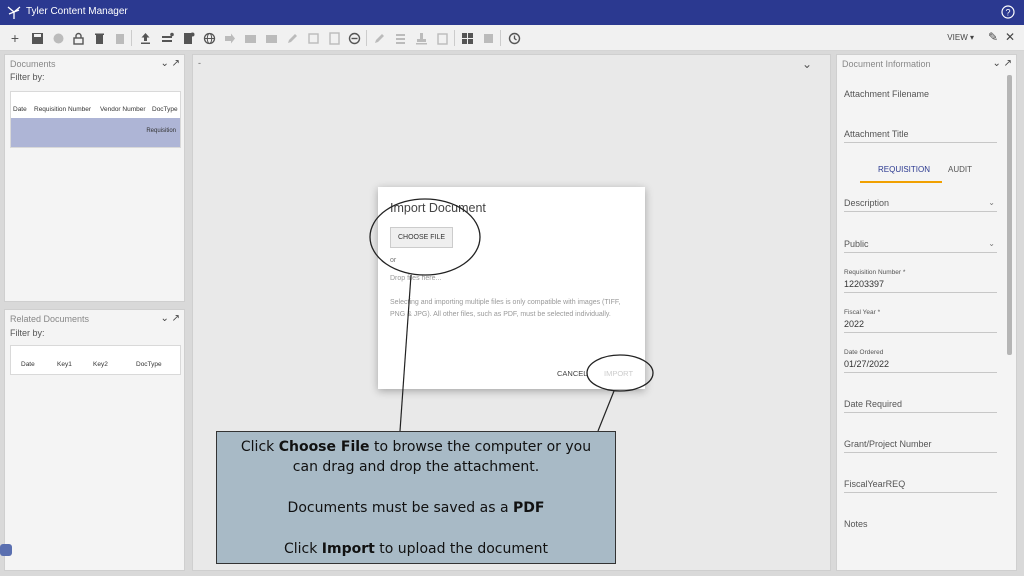  Describe the element at coordinates (62, 109) in the screenshot. I see `column-header: Requisition Number` at that location.